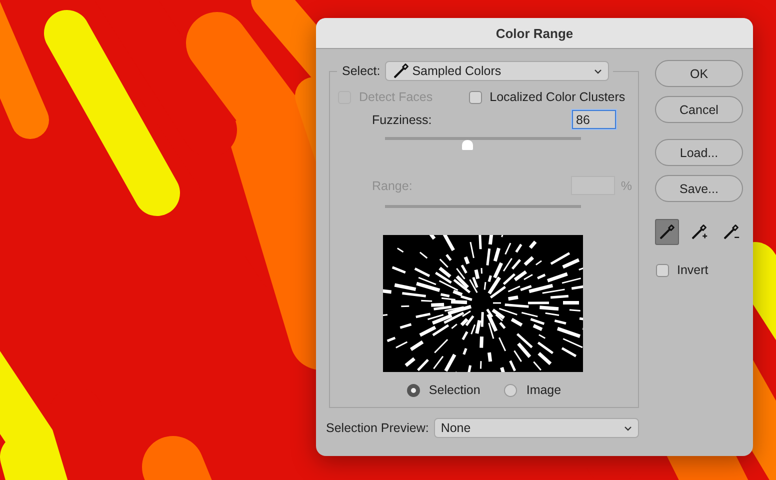 This screenshot has width=776, height=480. Describe the element at coordinates (536, 428) in the screenshot. I see `selection-preview-dropdown: None` at that location.